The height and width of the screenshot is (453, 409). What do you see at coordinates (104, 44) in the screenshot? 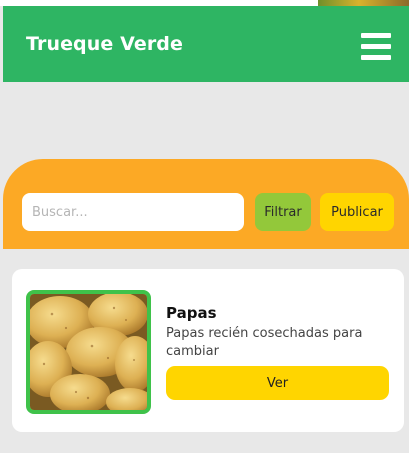
I see `brand-title: Trueque Verde` at bounding box center [104, 44].